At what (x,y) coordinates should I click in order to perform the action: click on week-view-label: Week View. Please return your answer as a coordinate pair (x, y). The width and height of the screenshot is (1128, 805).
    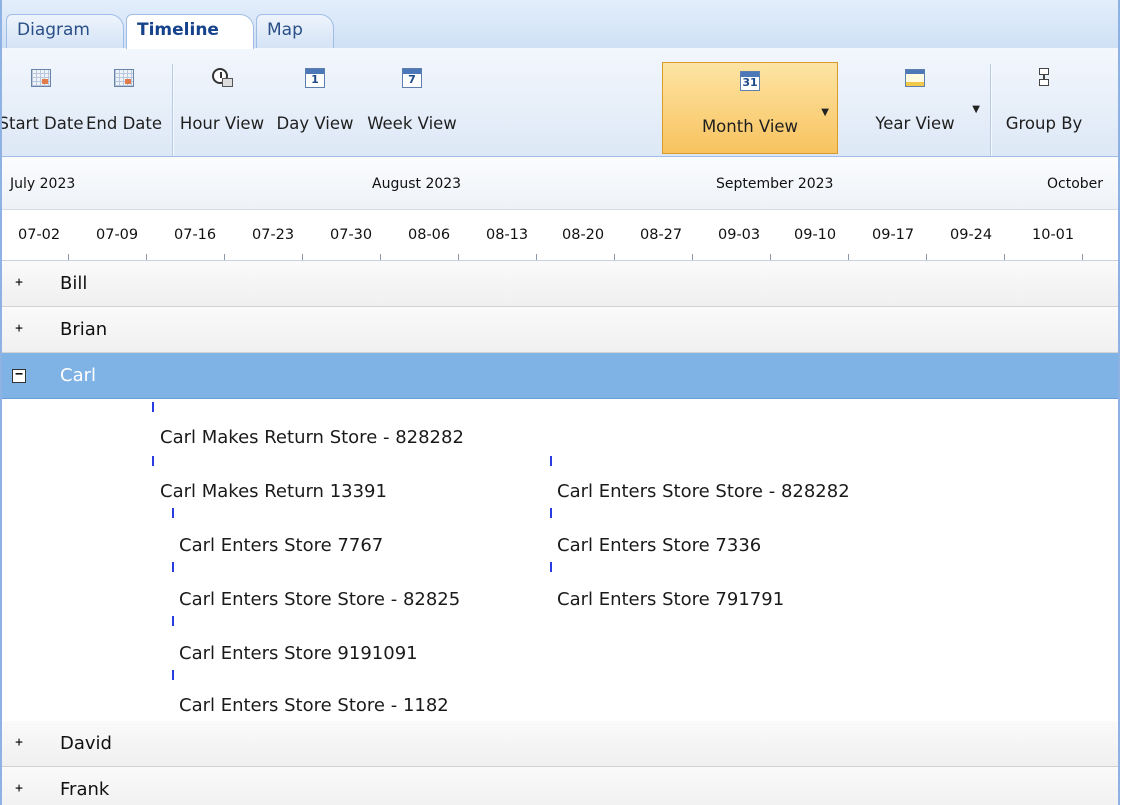
    Looking at the image, I should click on (412, 123).